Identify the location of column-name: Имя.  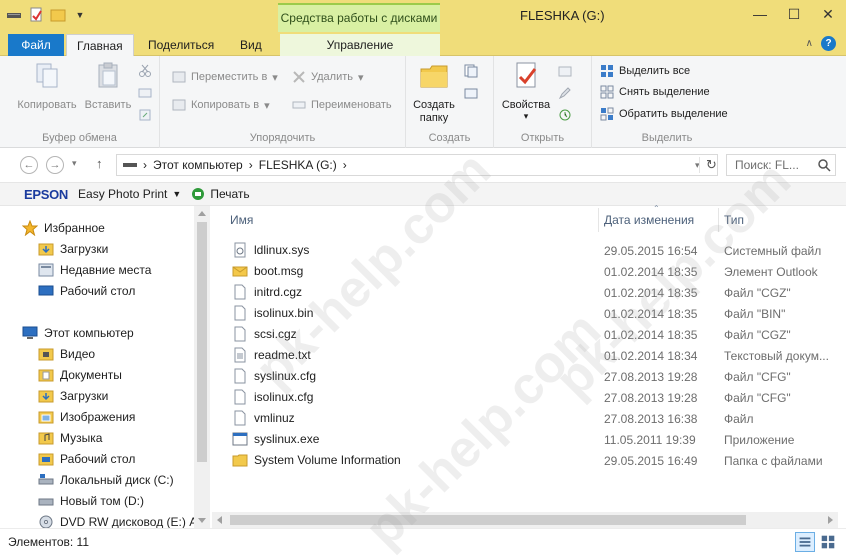
(411, 220).